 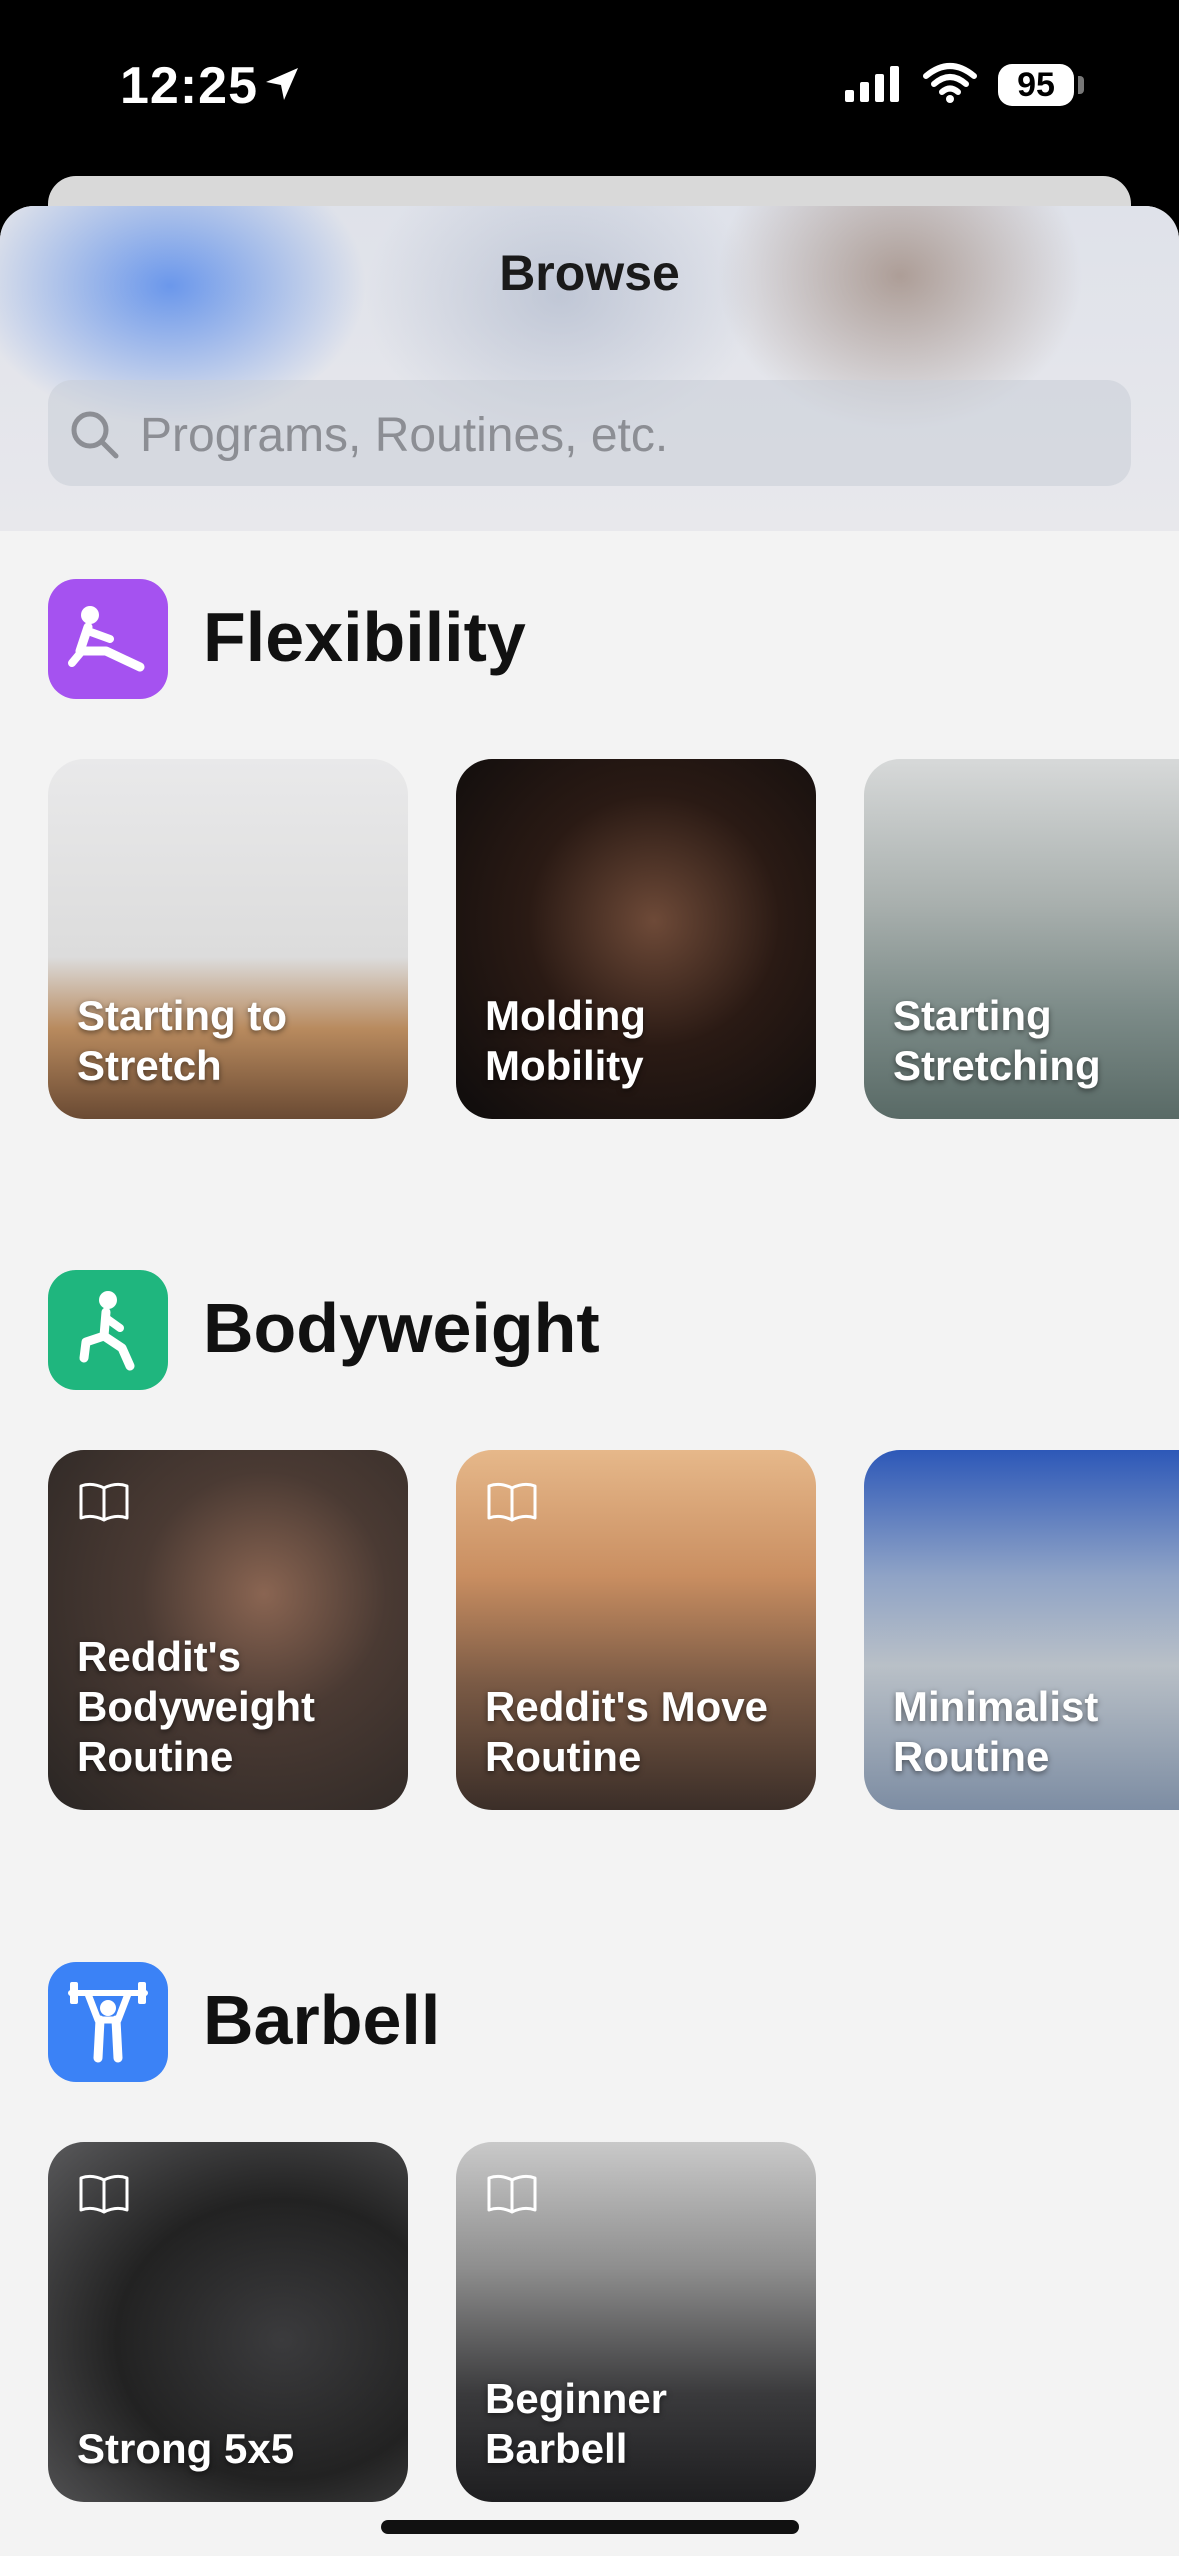 What do you see at coordinates (576, 2423) in the screenshot?
I see `card-title: Beginner Barbell` at bounding box center [576, 2423].